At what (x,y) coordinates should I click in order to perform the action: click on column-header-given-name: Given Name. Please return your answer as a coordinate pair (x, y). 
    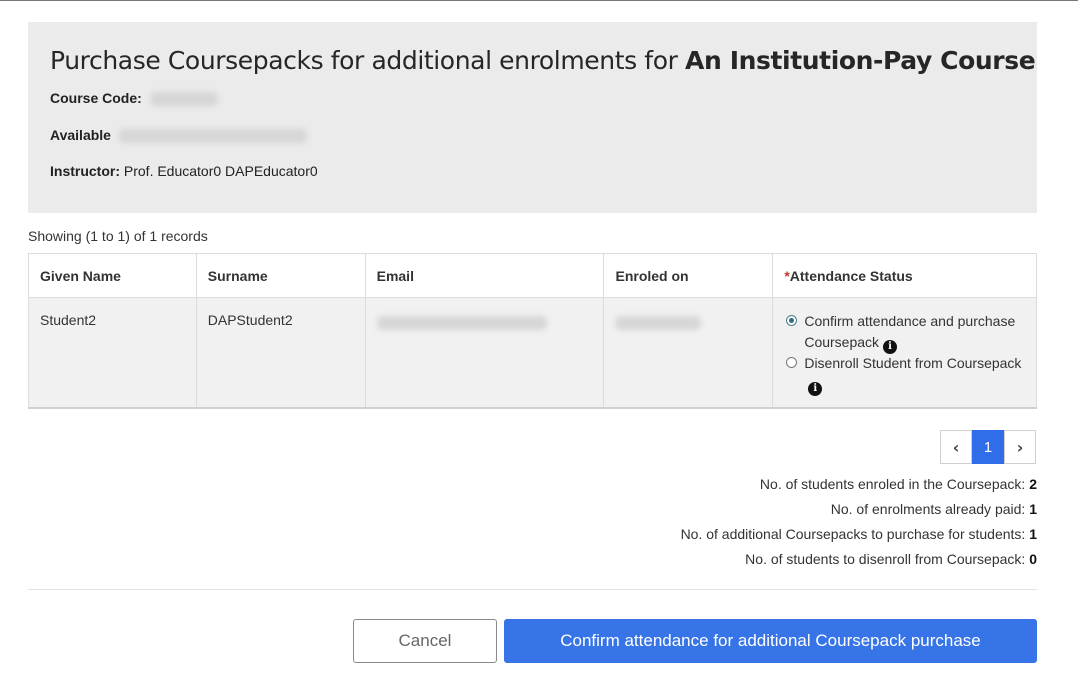
    Looking at the image, I should click on (112, 275).